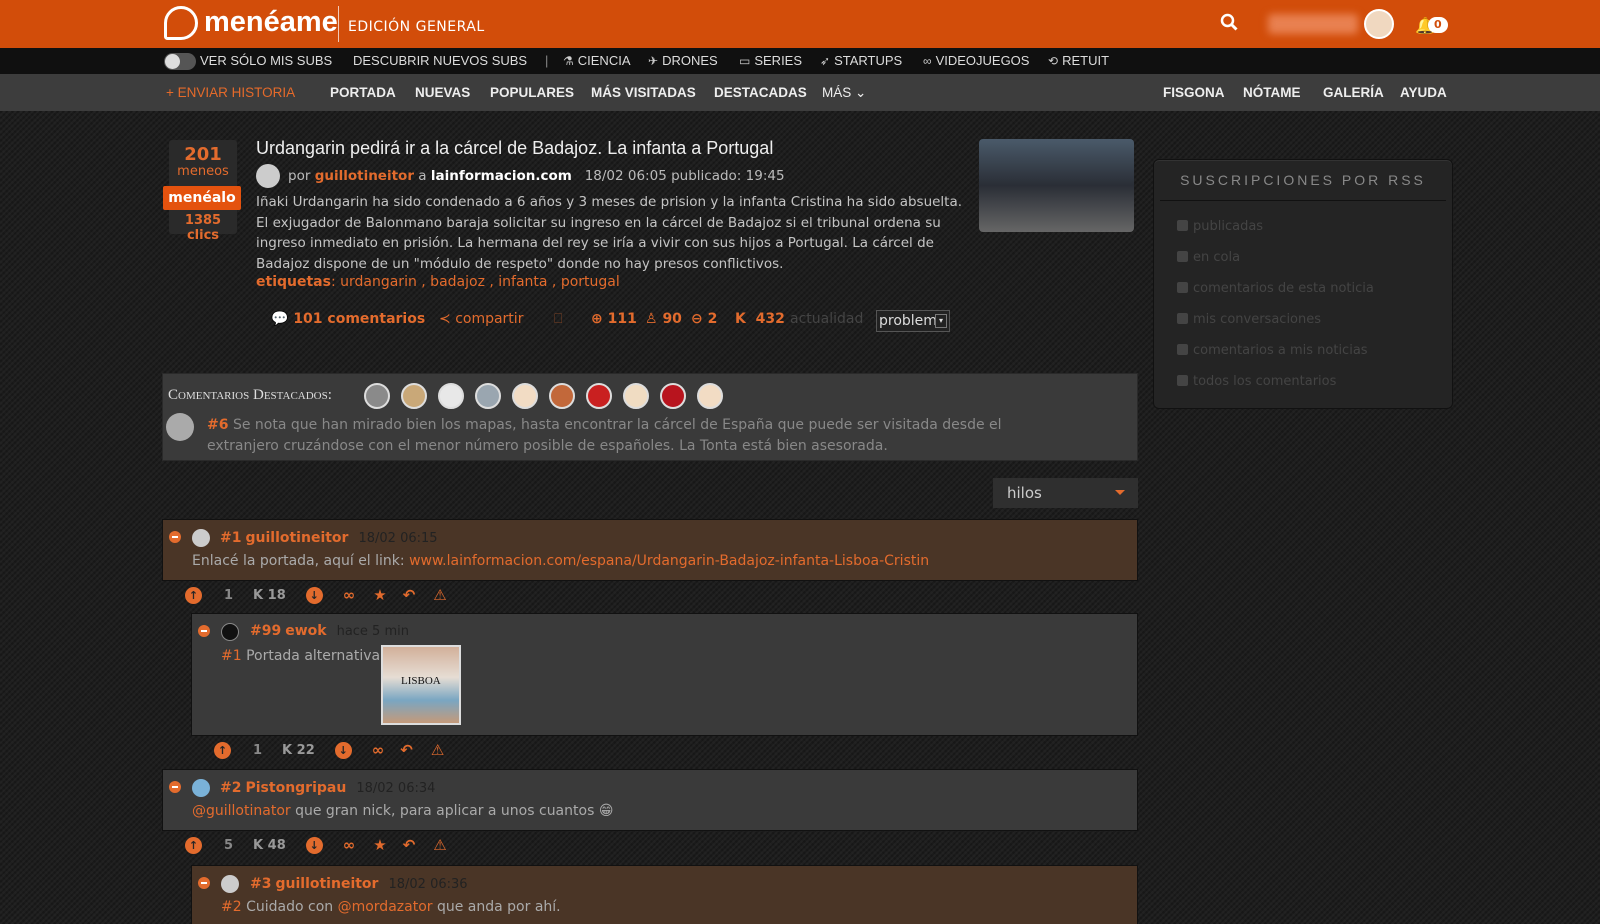 The height and width of the screenshot is (924, 1600). I want to click on nav-populares: POPULARES, so click(532, 92).